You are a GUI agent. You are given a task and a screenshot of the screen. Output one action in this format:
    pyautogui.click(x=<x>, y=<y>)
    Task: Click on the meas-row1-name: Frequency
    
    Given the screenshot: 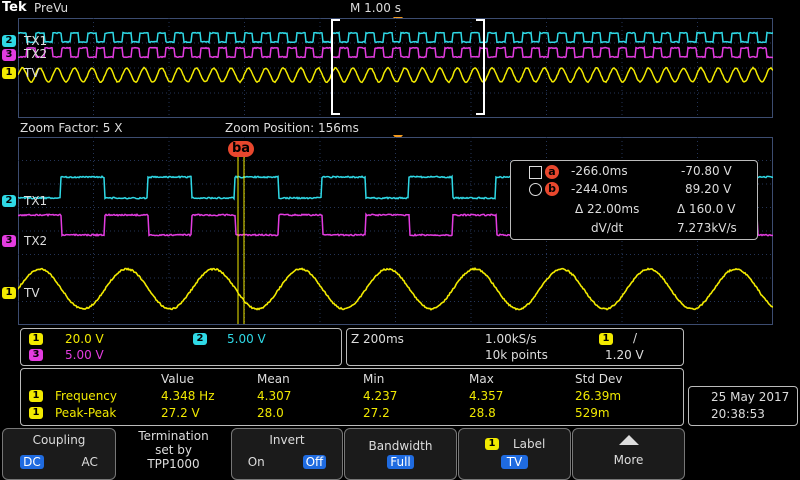 What is the action you would take?
    pyautogui.click(x=86, y=396)
    